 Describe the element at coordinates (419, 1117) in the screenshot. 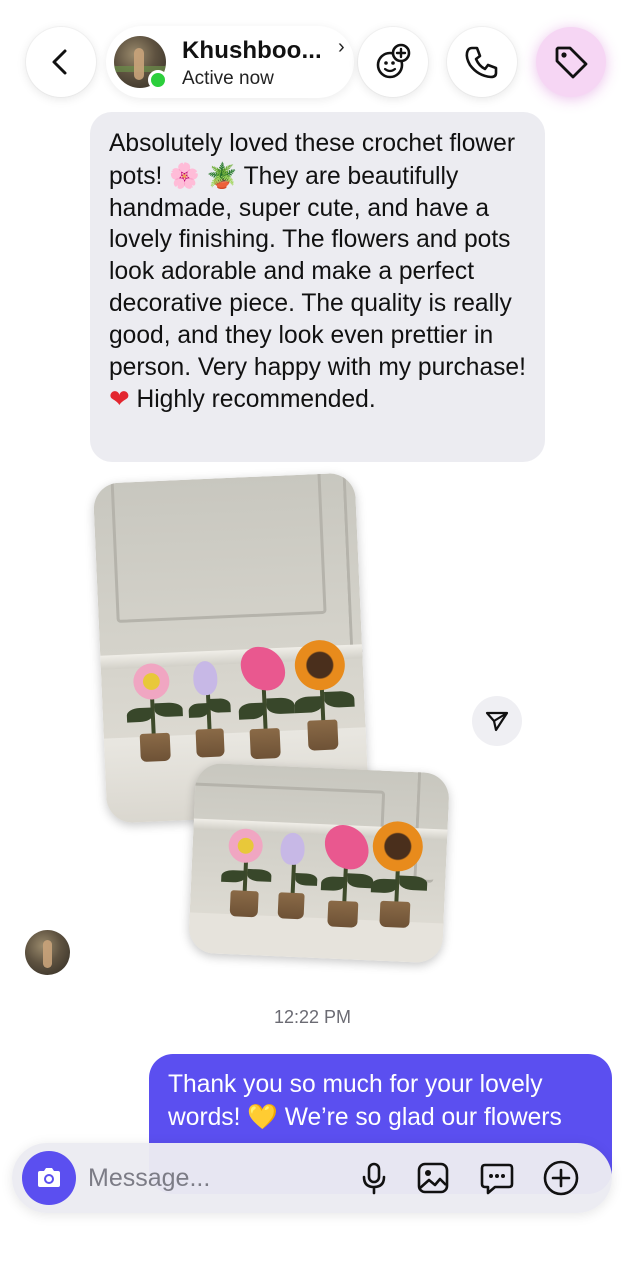

I see `message-text: We’re so glad our flowers` at that location.